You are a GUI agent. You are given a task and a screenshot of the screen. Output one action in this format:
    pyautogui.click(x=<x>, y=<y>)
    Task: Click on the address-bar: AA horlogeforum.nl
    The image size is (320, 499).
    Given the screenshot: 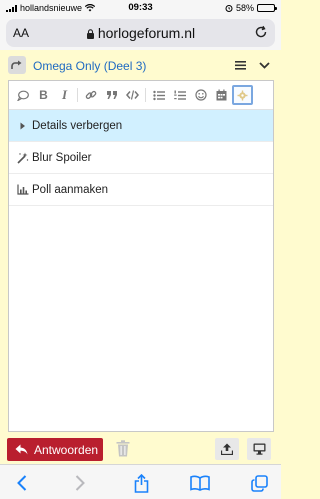 What is the action you would take?
    pyautogui.click(x=140, y=33)
    